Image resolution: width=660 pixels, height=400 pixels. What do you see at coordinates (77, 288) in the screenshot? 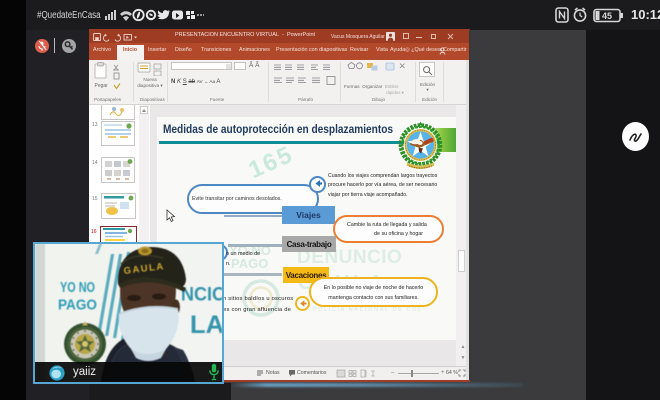
I see `svg-text: YO NO` at bounding box center [77, 288].